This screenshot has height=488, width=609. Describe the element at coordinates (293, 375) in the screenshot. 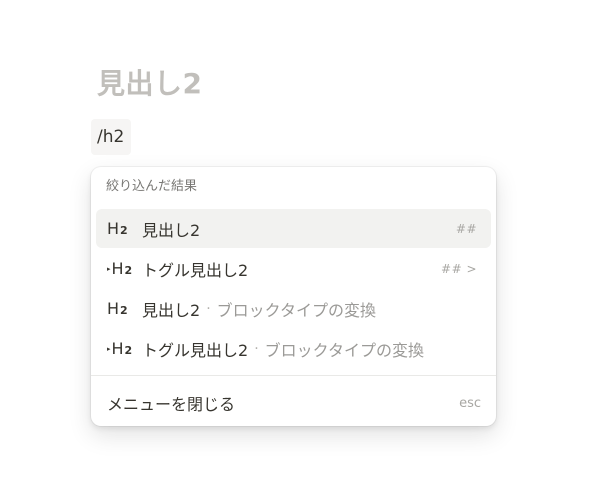

I see `menu-divider` at that location.